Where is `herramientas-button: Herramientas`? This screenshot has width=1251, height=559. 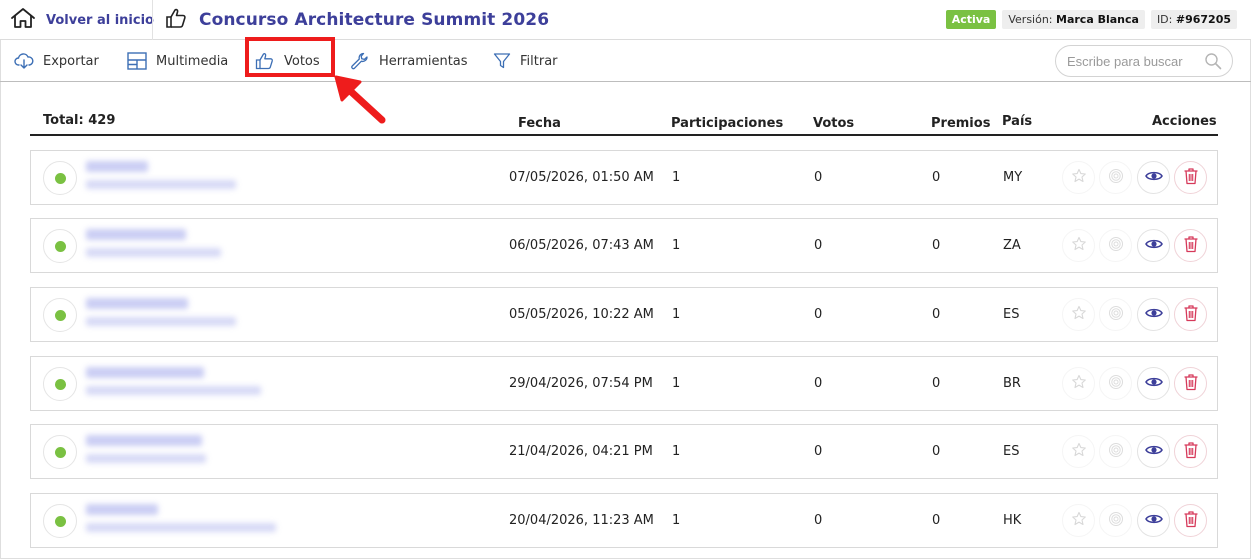
herramientas-button: Herramientas is located at coordinates (409, 61).